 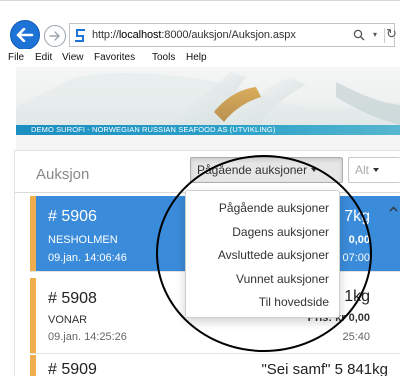 I want to click on dropdown-item-finished: Avsluttede auksjoner, so click(x=262, y=256).